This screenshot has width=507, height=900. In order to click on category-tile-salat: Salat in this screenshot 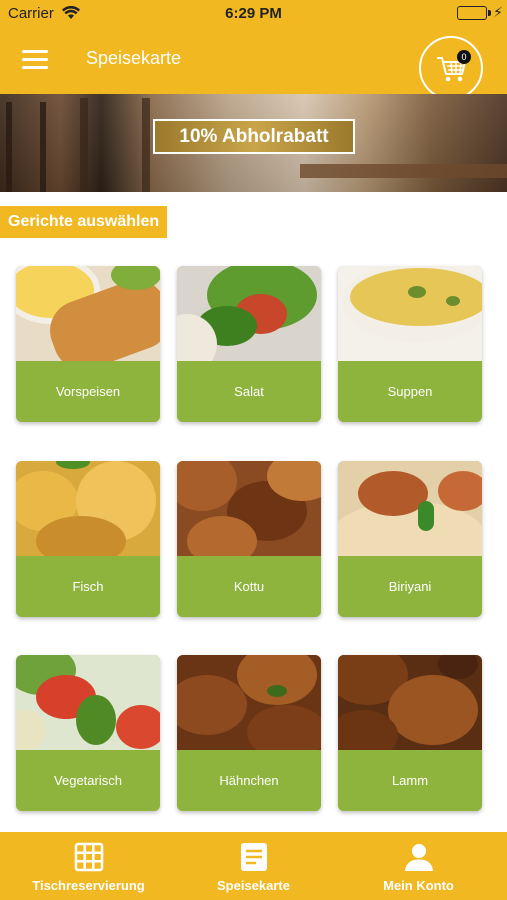, I will do `click(249, 344)`.